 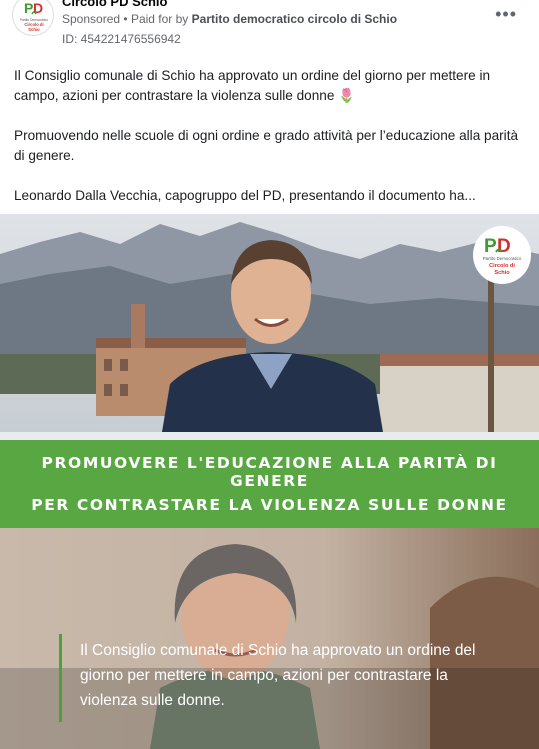 What do you see at coordinates (502, 273) in the screenshot?
I see `logo-line3: Schio` at bounding box center [502, 273].